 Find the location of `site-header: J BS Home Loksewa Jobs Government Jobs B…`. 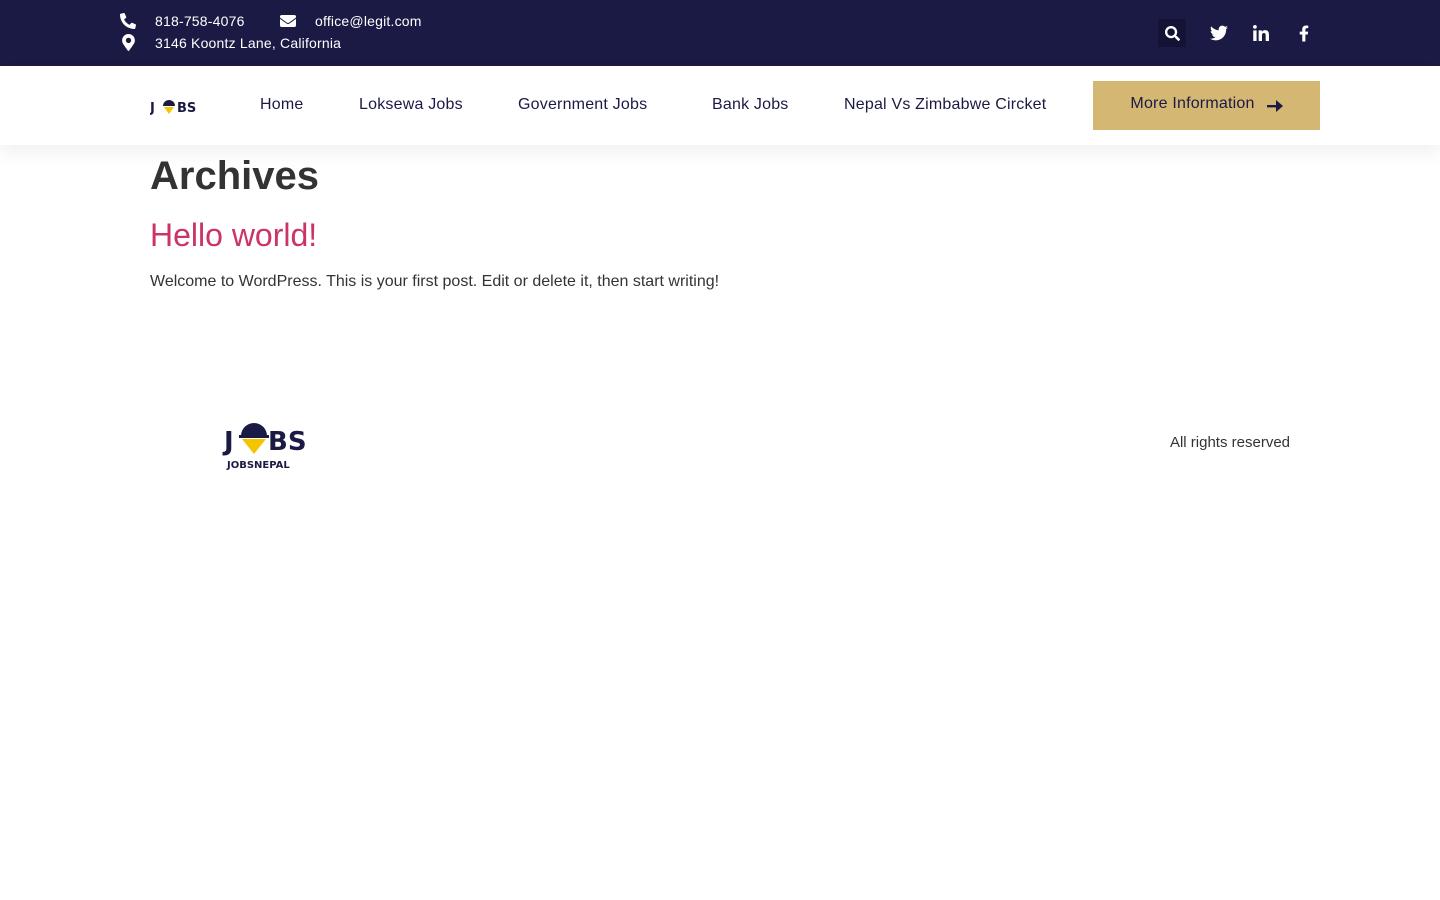

site-header: J BS Home Loksewa Jobs Government Jobs B… is located at coordinates (720, 105).